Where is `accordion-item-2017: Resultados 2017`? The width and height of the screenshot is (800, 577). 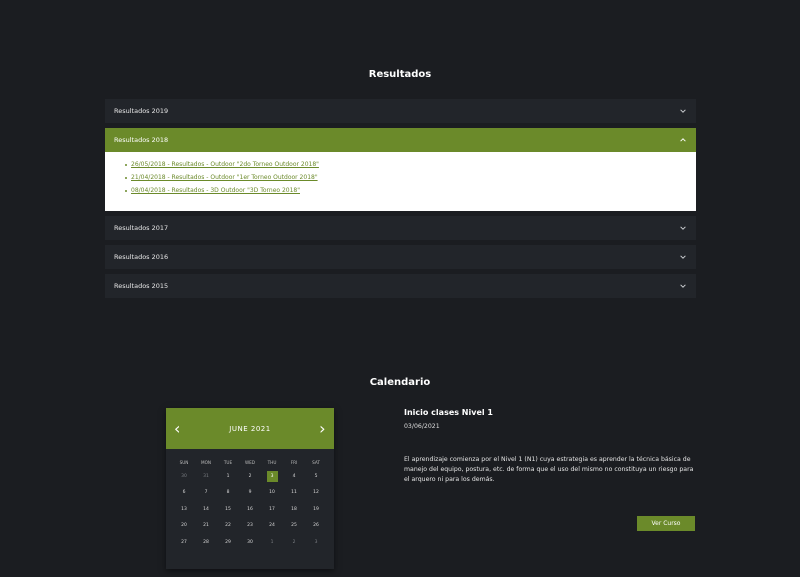 accordion-item-2017: Resultados 2017 is located at coordinates (400, 228).